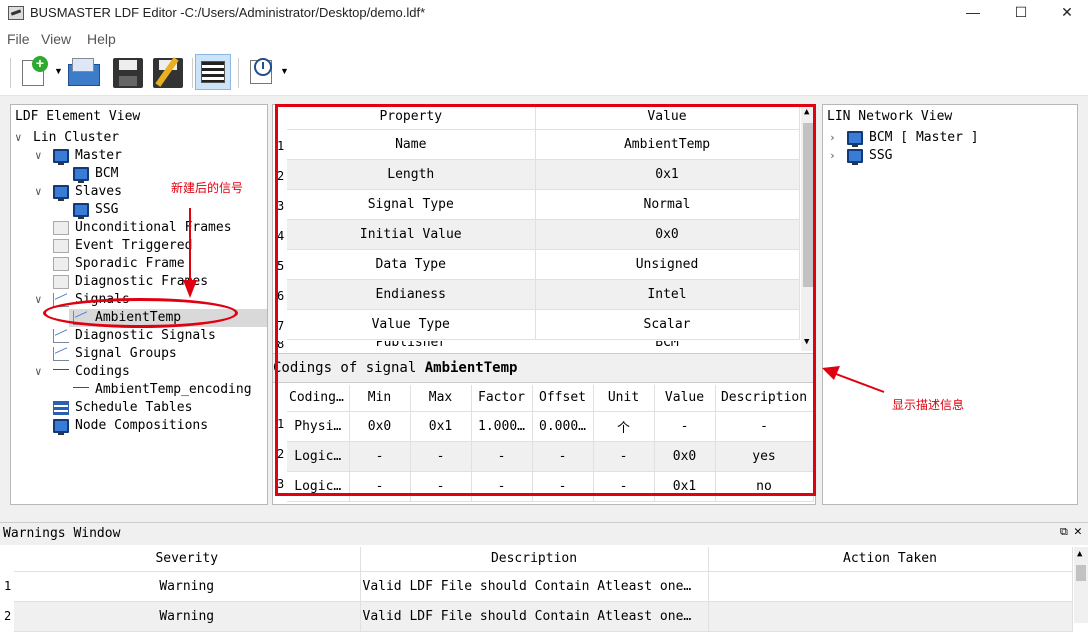 This screenshot has height=641, width=1088. I want to click on menu-bar: File View Help, so click(544, 38).